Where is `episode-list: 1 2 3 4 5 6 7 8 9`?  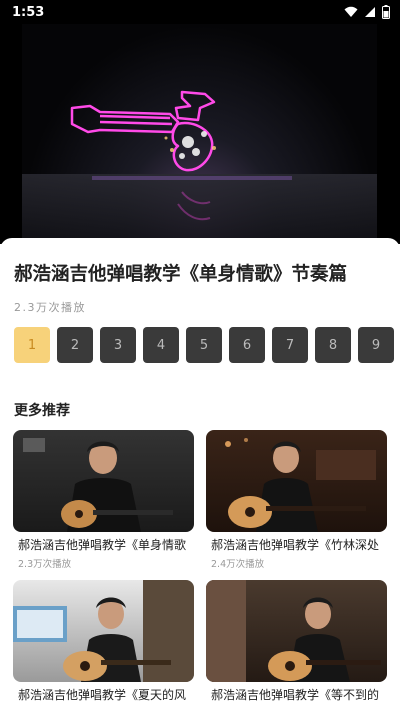
episode-list: 1 2 3 4 5 6 7 8 9 is located at coordinates (207, 345).